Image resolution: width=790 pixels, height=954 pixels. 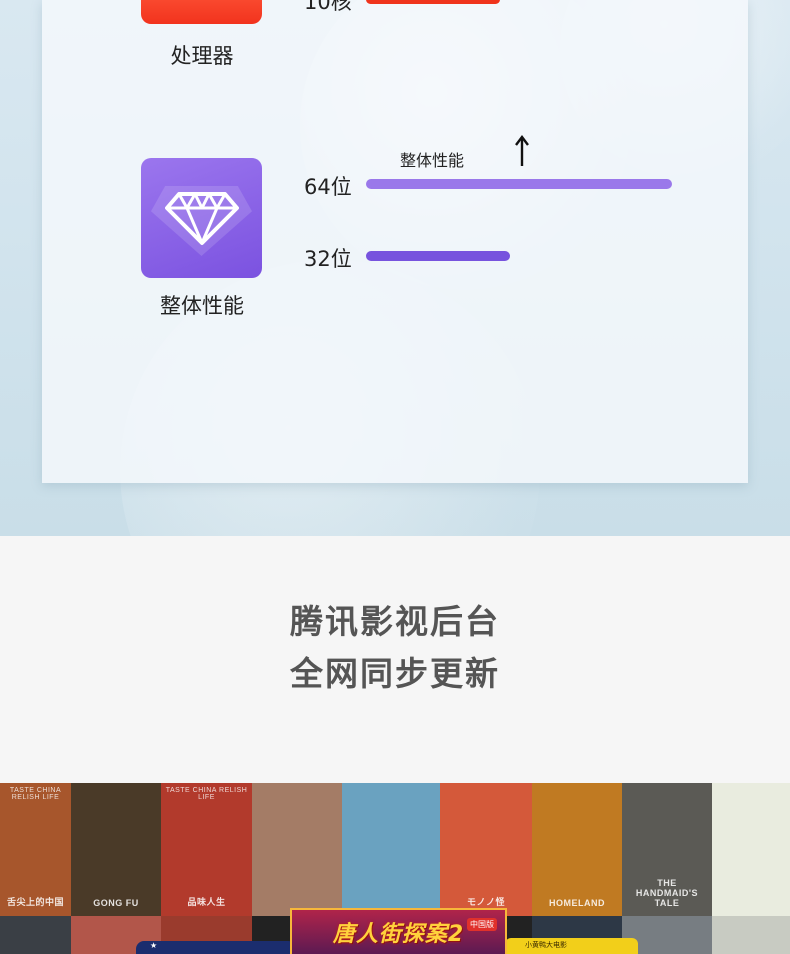 What do you see at coordinates (206, 849) in the screenshot?
I see `poster: TASTE CHINA RELISH LIFE 品味人生` at bounding box center [206, 849].